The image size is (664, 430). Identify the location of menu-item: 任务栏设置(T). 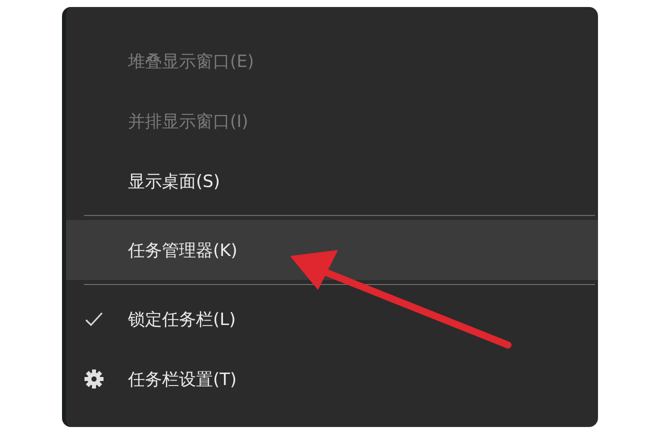
(332, 379).